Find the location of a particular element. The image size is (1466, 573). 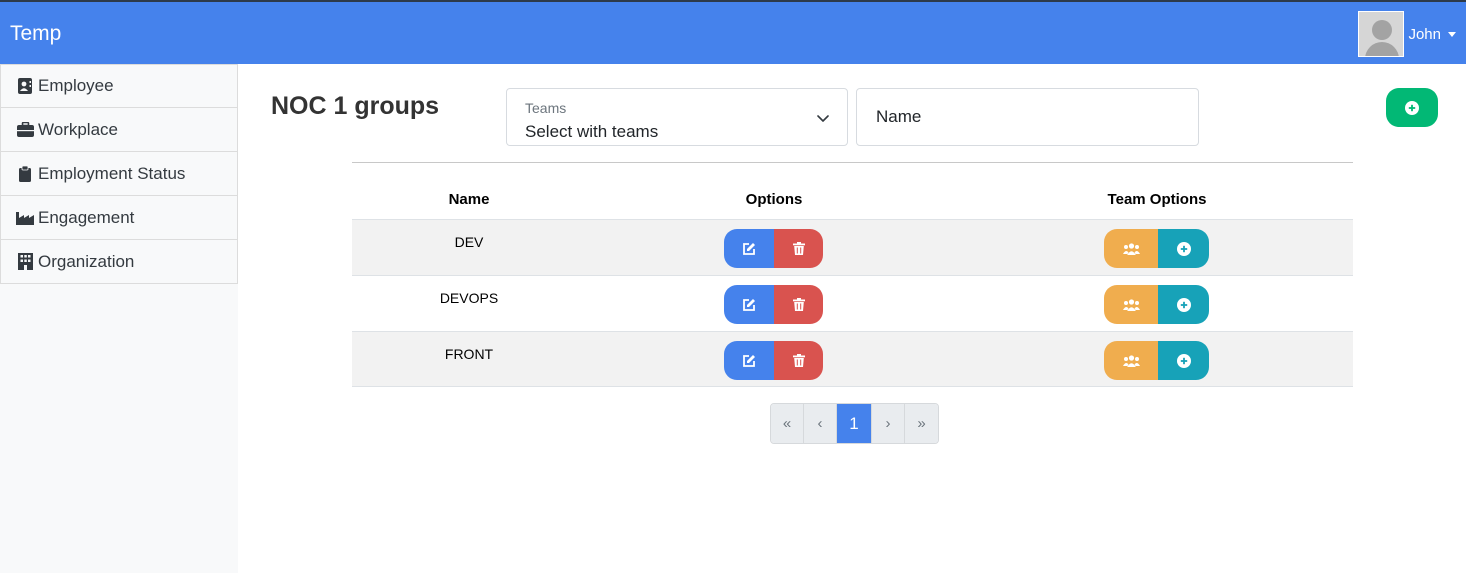

sidebar-item-employee: Employee is located at coordinates (119, 86).